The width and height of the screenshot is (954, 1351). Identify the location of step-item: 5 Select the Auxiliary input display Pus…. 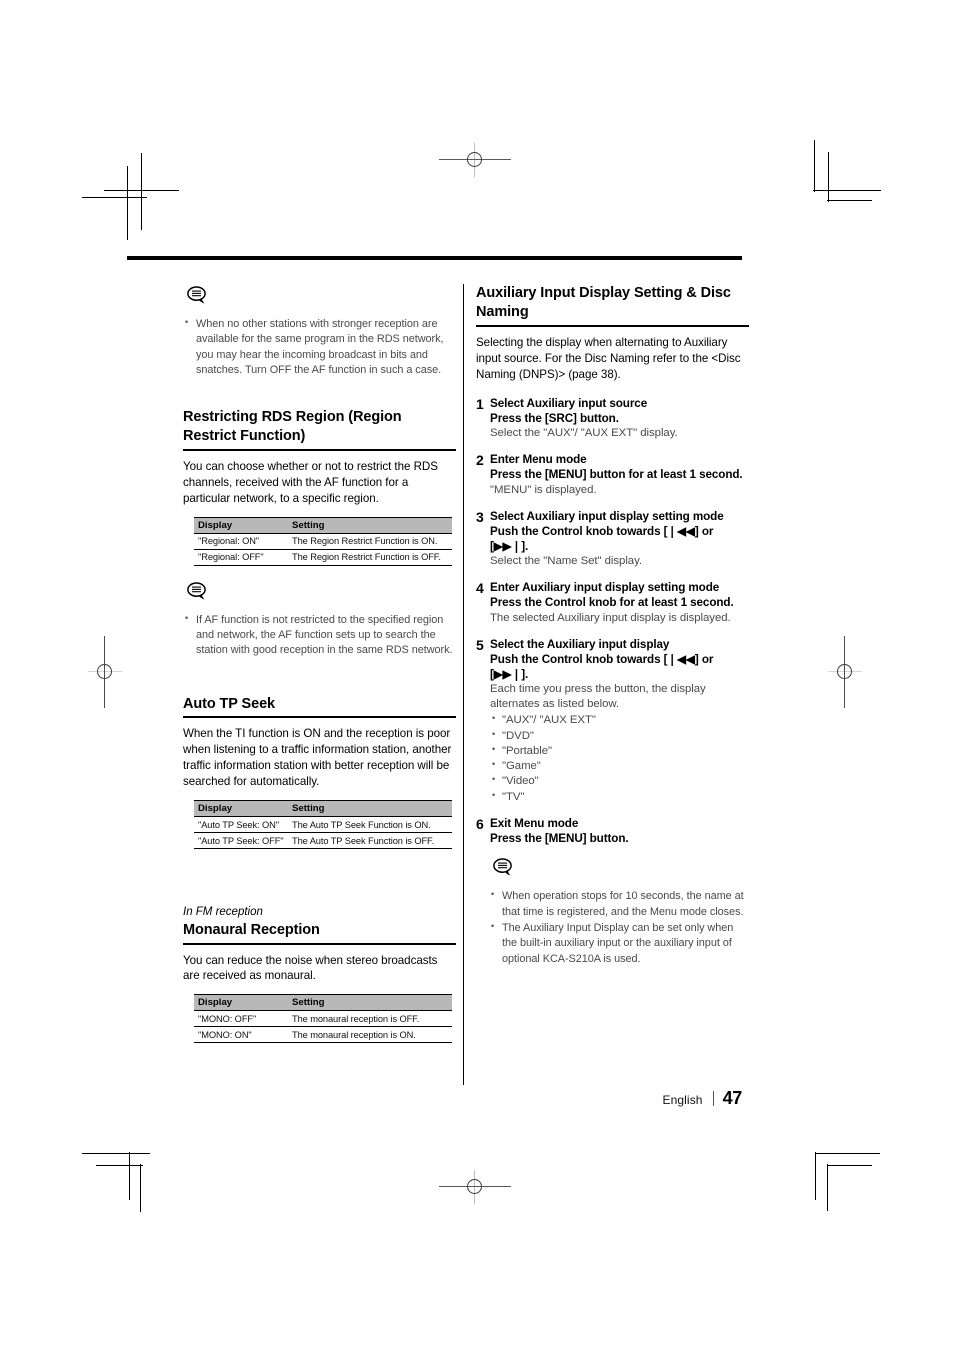
(612, 721).